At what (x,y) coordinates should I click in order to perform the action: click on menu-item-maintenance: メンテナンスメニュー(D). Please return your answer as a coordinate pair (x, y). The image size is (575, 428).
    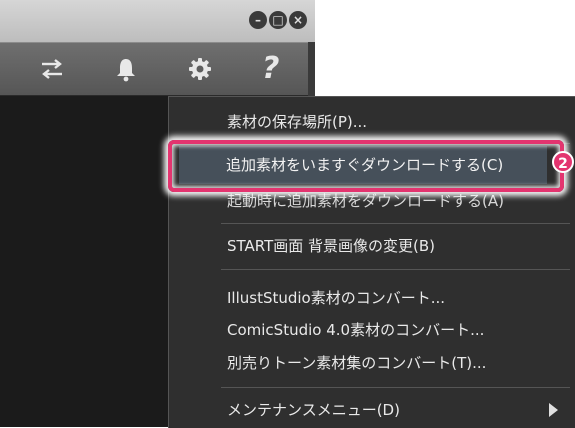
    Looking at the image, I should click on (313, 410).